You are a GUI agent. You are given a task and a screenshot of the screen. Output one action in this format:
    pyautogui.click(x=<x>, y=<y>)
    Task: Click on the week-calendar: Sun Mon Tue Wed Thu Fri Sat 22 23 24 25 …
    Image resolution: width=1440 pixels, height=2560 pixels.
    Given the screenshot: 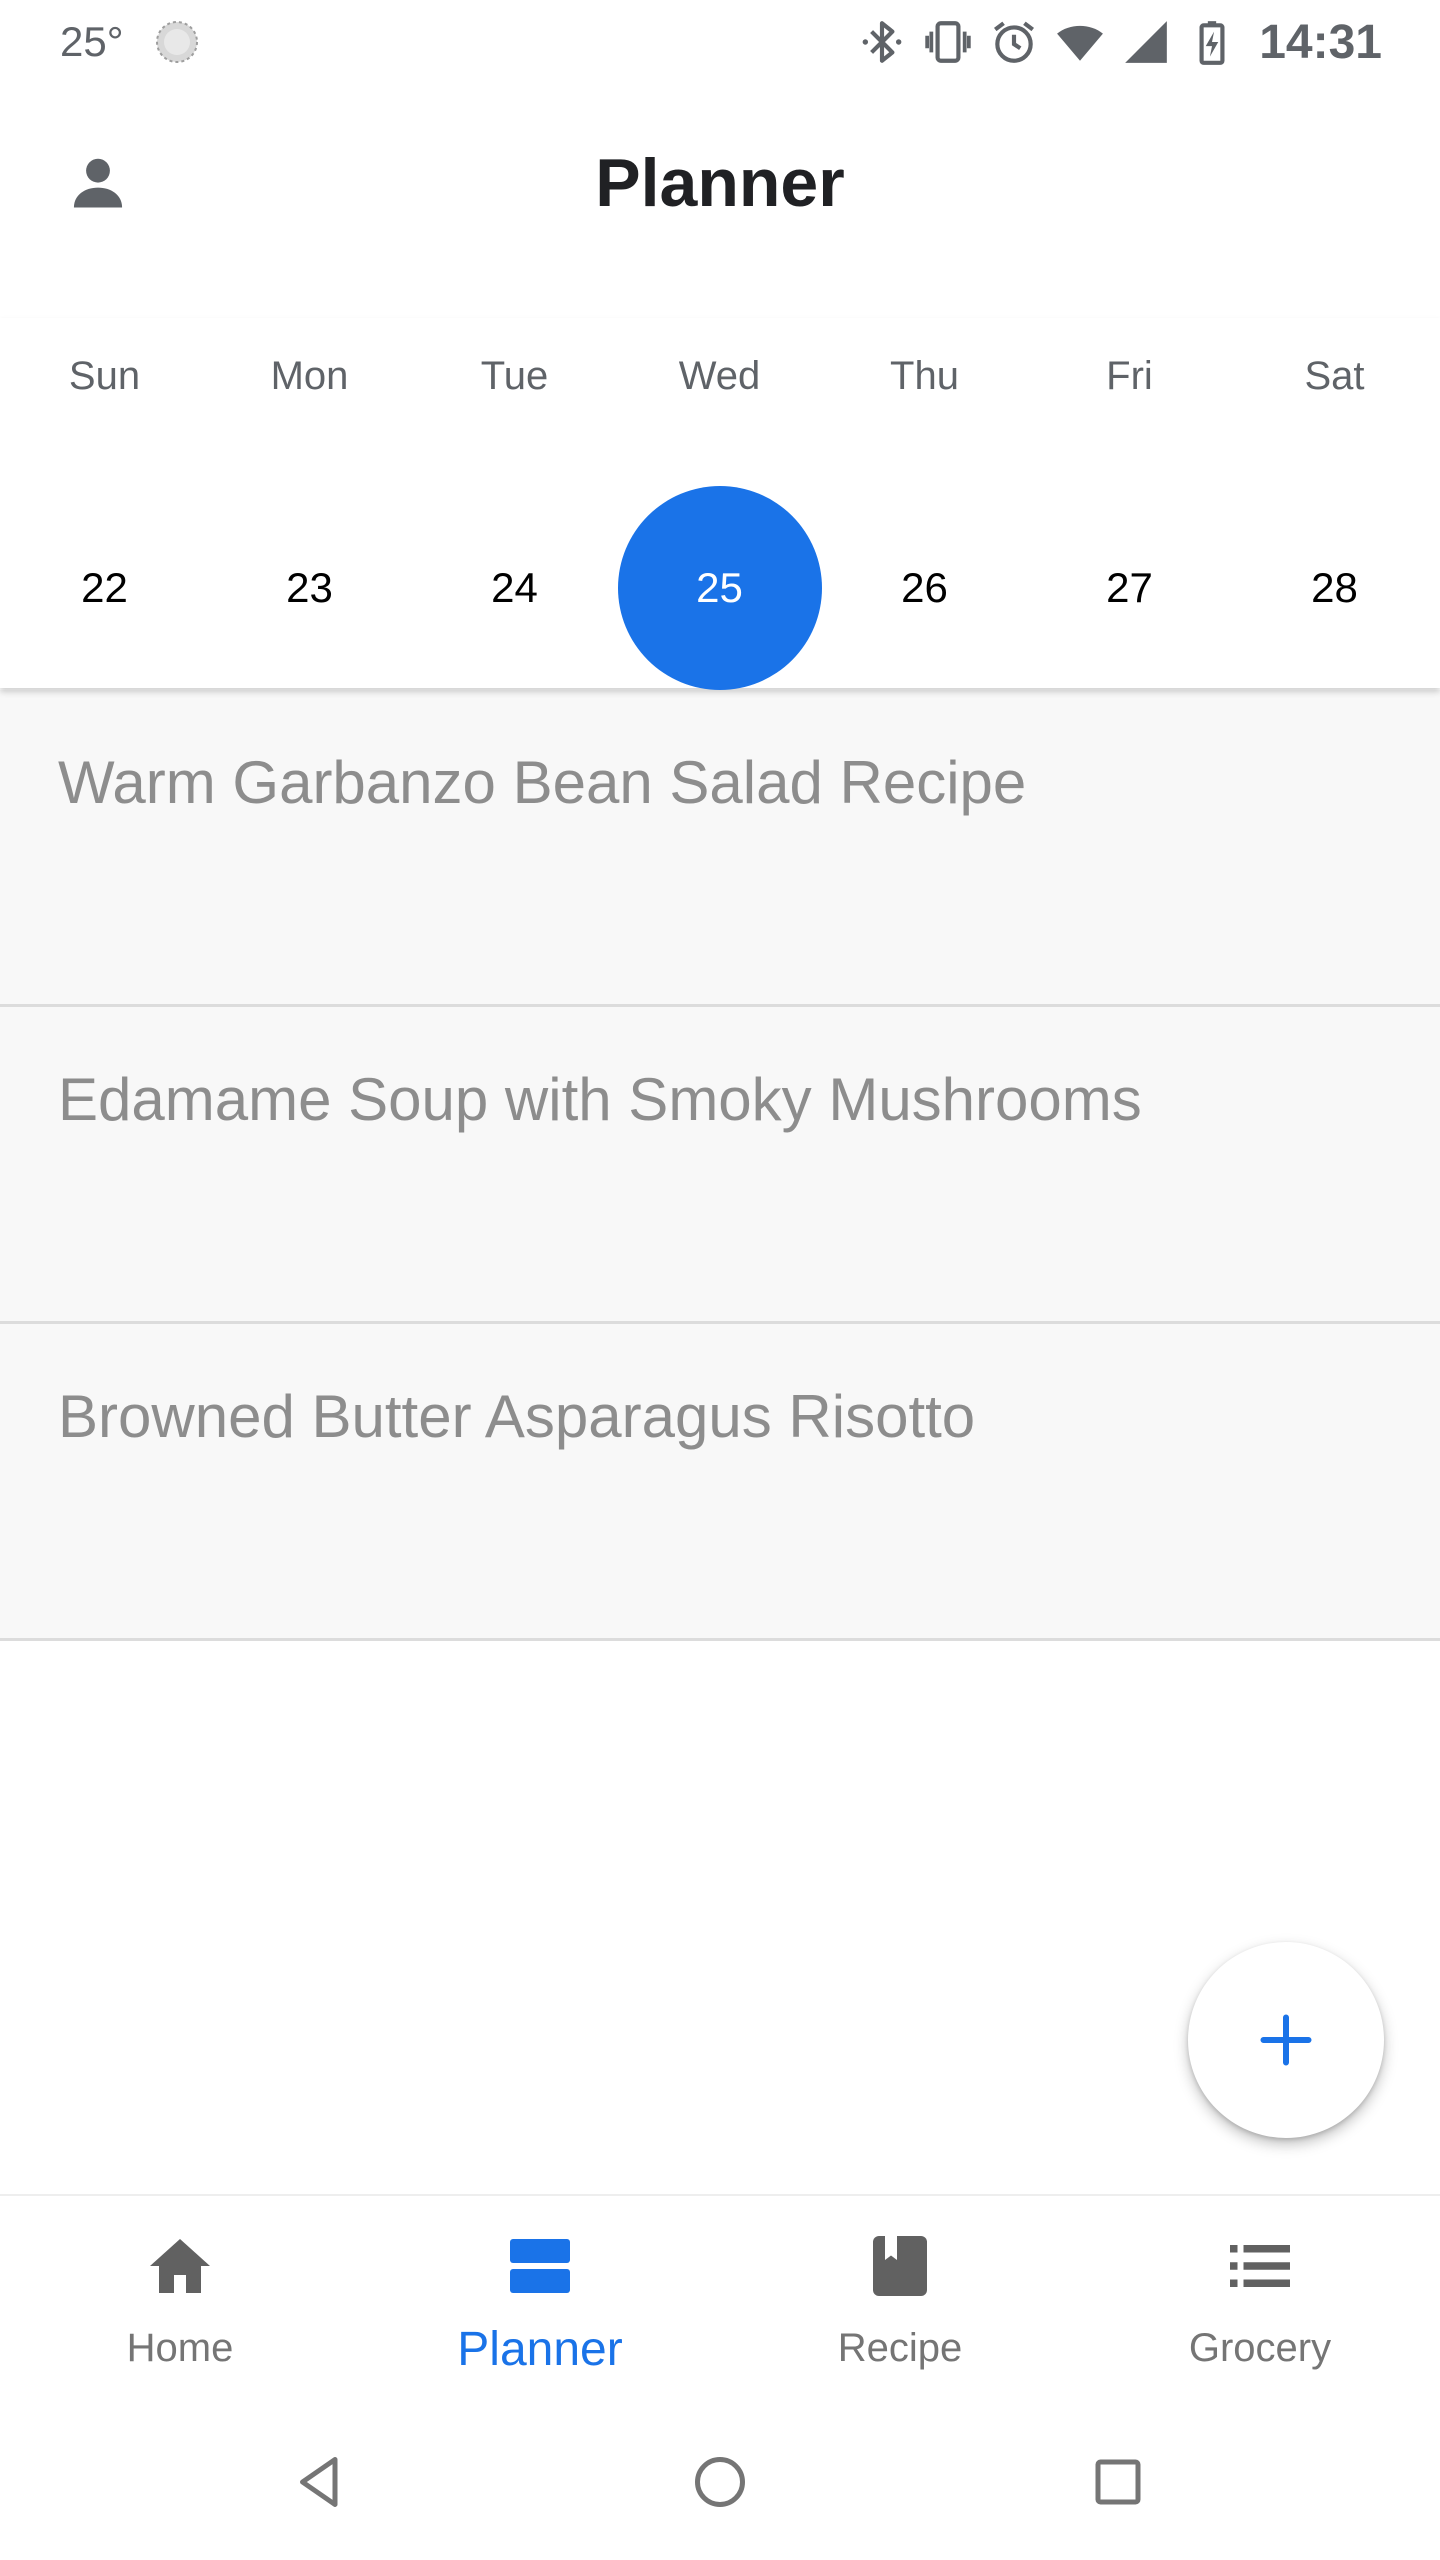 What is the action you would take?
    pyautogui.click(x=720, y=504)
    